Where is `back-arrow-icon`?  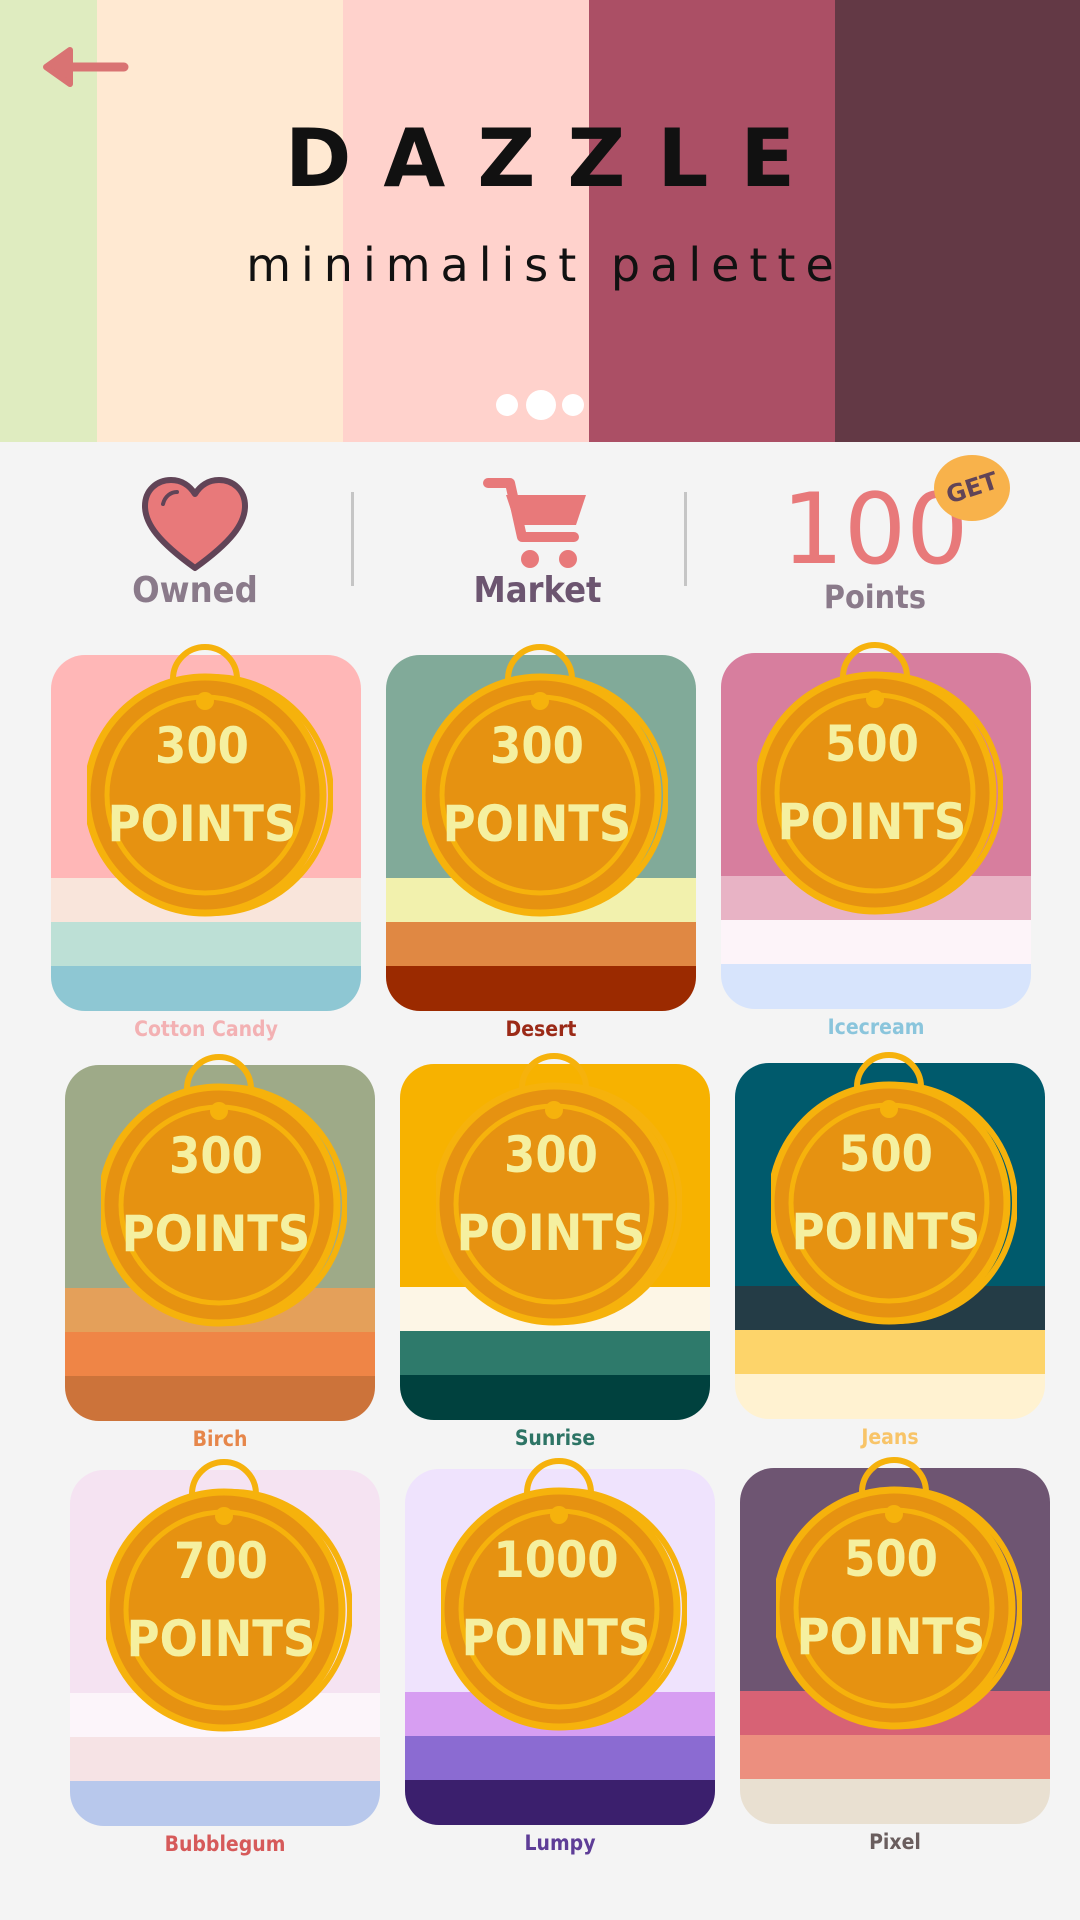
back-arrow-icon is located at coordinates (86, 67).